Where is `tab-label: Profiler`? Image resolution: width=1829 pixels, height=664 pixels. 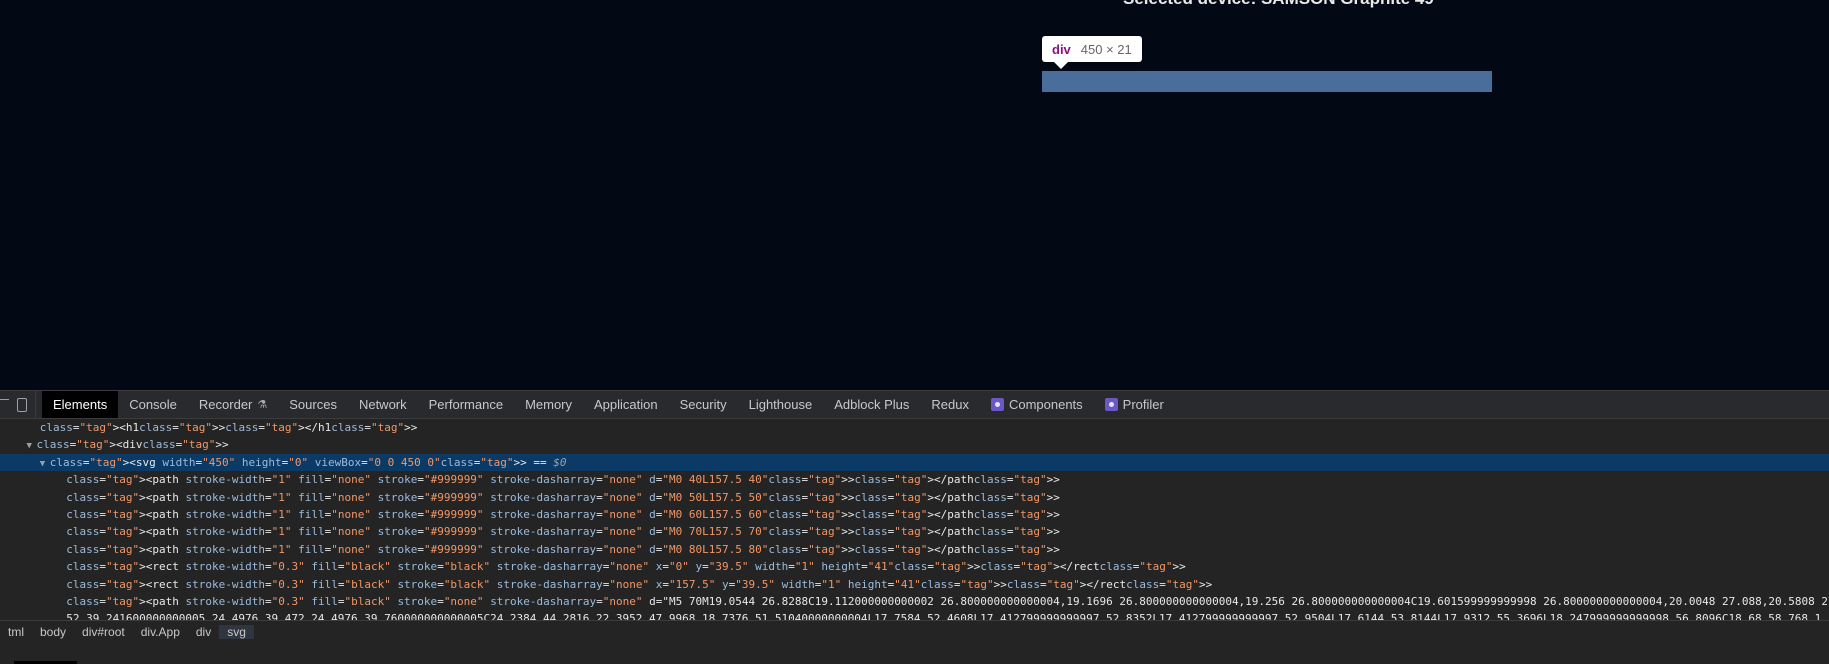
tab-label: Profiler is located at coordinates (1143, 404).